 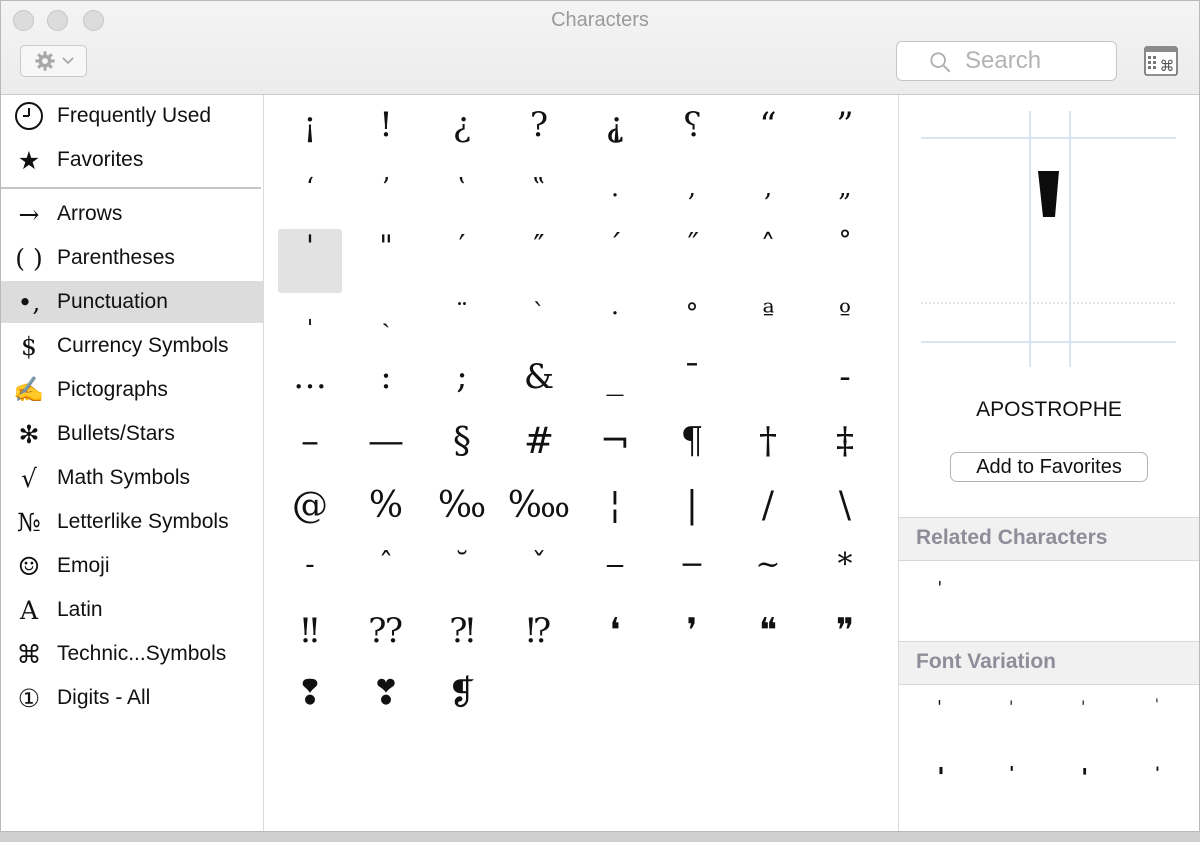 I want to click on character-cell: ’, so click(x=386, y=197).